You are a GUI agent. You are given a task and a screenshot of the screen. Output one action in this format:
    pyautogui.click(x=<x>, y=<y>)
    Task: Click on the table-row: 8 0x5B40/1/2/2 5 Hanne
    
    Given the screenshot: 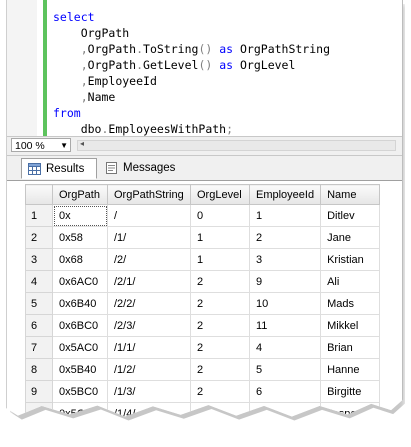 What is the action you would take?
    pyautogui.click(x=203, y=369)
    